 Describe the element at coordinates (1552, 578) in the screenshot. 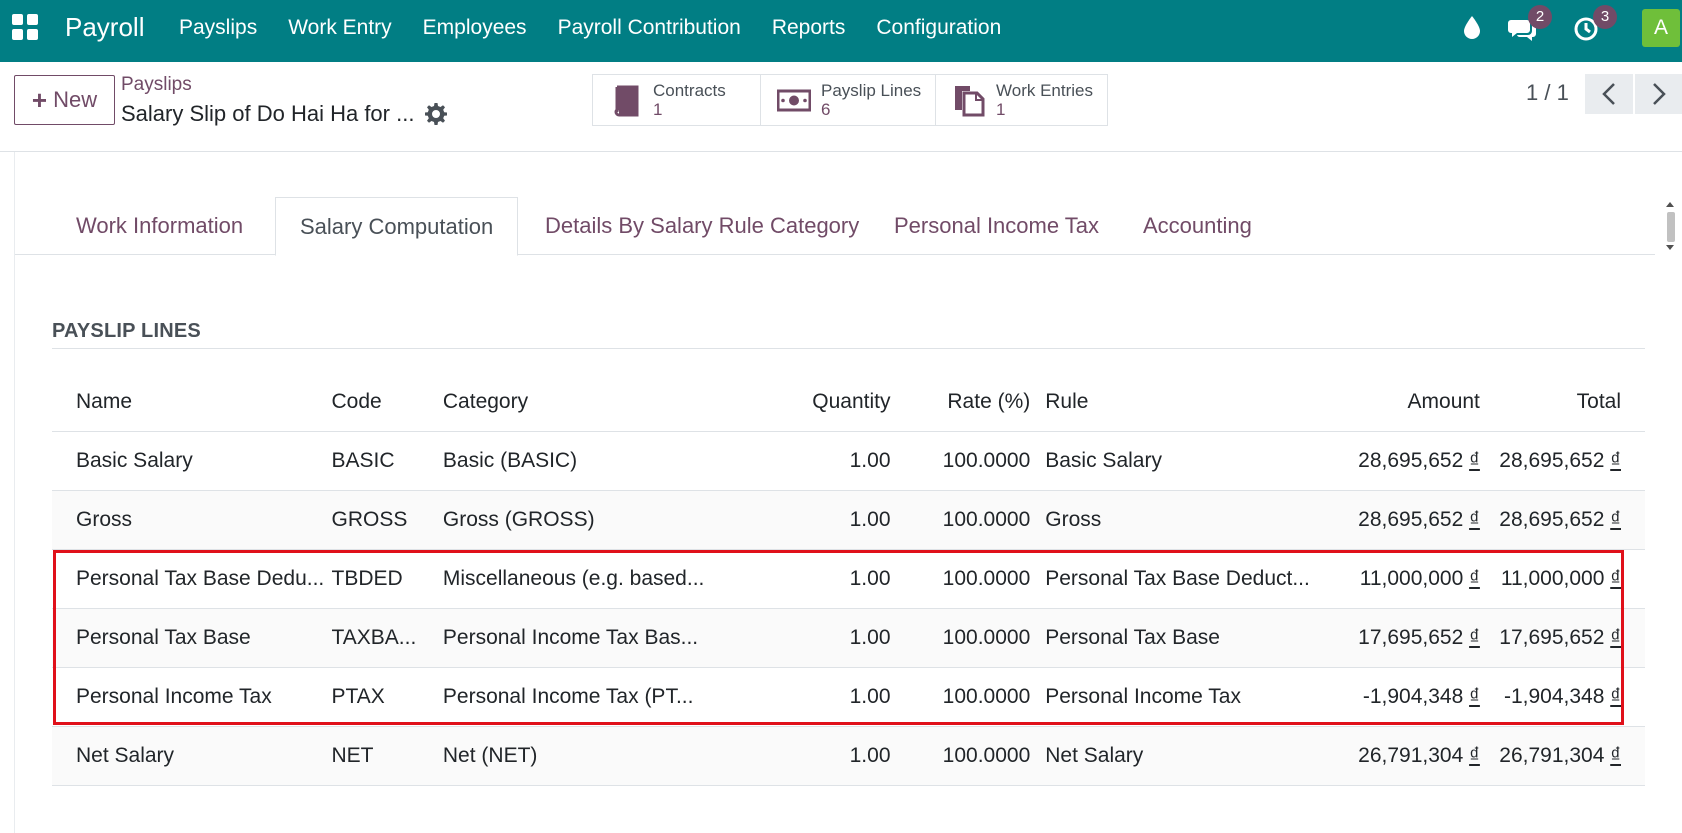

I see `cell-total-value: 11,000,000` at that location.